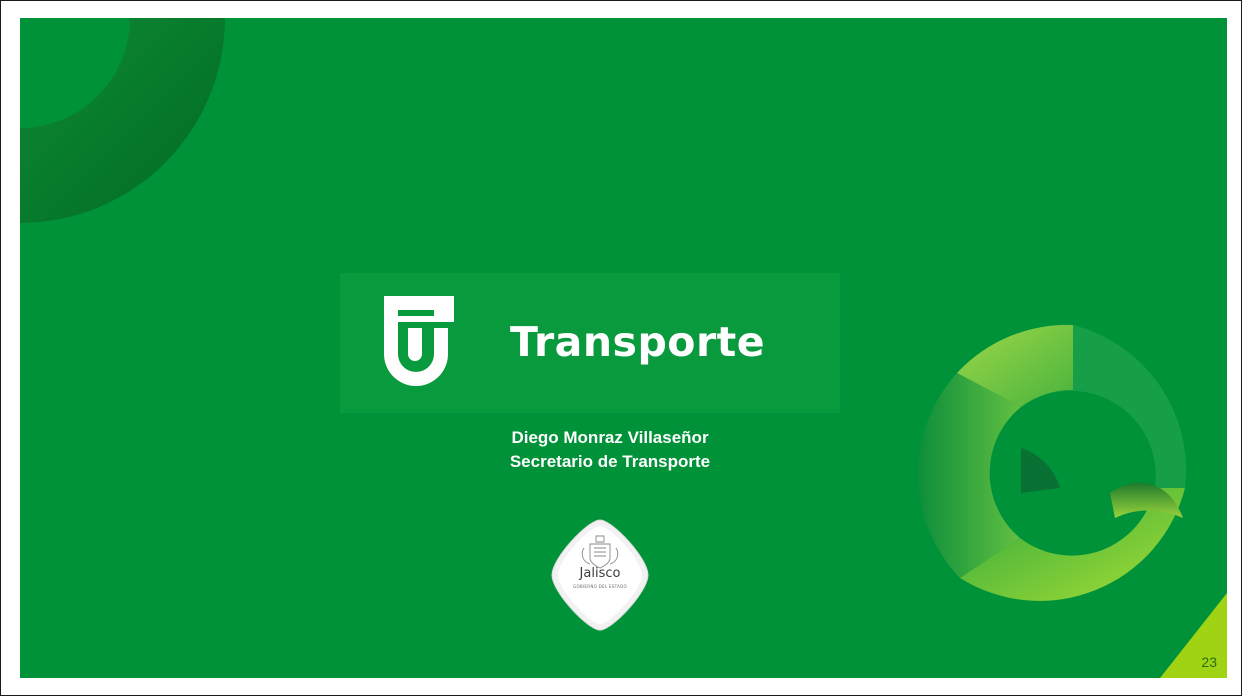  What do you see at coordinates (122, 120) in the screenshot?
I see `top-left-ring` at bounding box center [122, 120].